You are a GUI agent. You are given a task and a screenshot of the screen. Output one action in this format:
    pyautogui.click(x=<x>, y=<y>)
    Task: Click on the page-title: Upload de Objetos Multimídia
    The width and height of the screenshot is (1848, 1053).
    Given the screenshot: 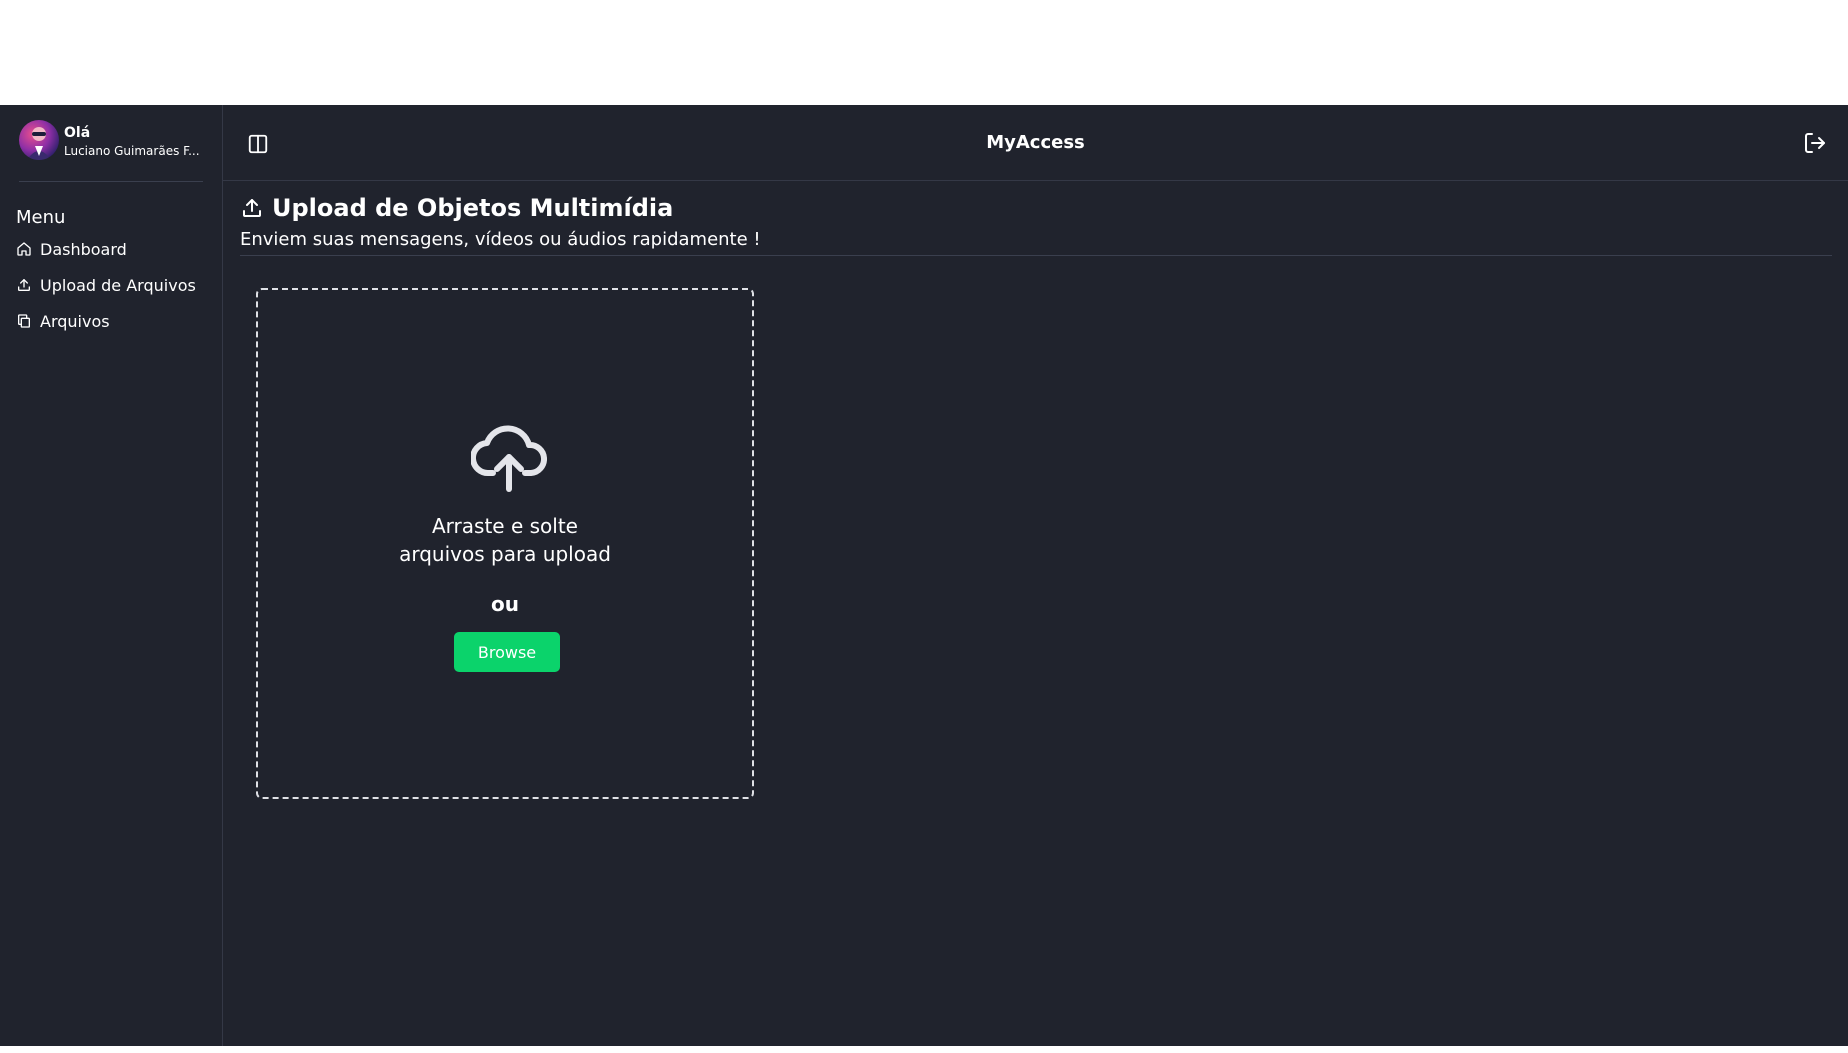 What is the action you would take?
    pyautogui.click(x=473, y=208)
    